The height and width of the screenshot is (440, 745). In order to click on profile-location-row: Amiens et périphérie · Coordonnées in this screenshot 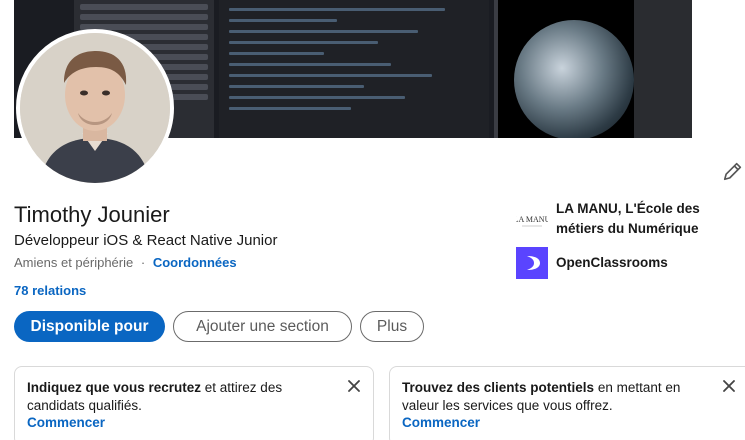, I will do `click(125, 262)`.